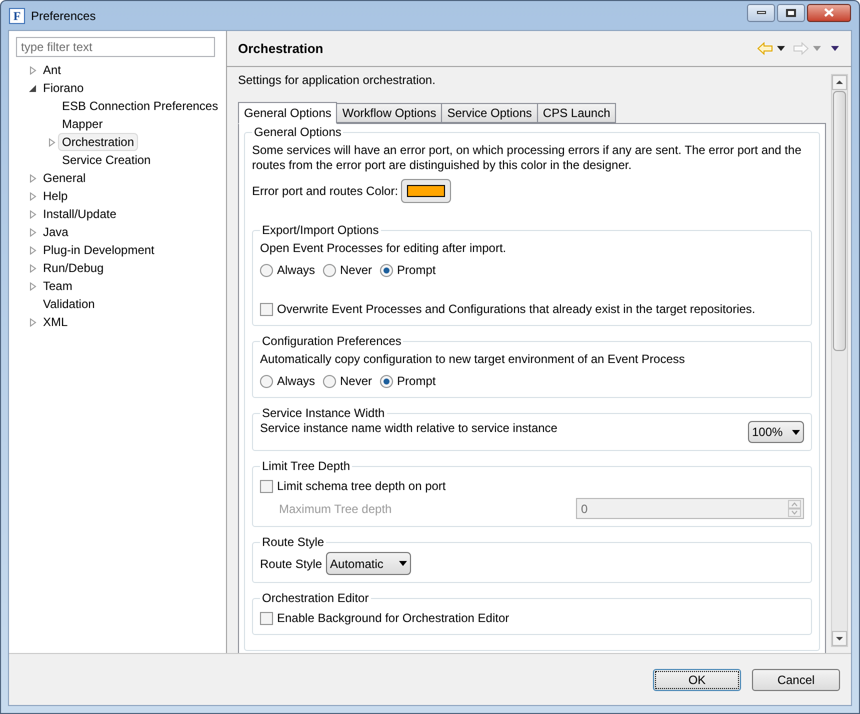 The image size is (860, 714). What do you see at coordinates (473, 359) in the screenshot?
I see `description-text: Automatically copy configuration to new target environment of an Event Process` at bounding box center [473, 359].